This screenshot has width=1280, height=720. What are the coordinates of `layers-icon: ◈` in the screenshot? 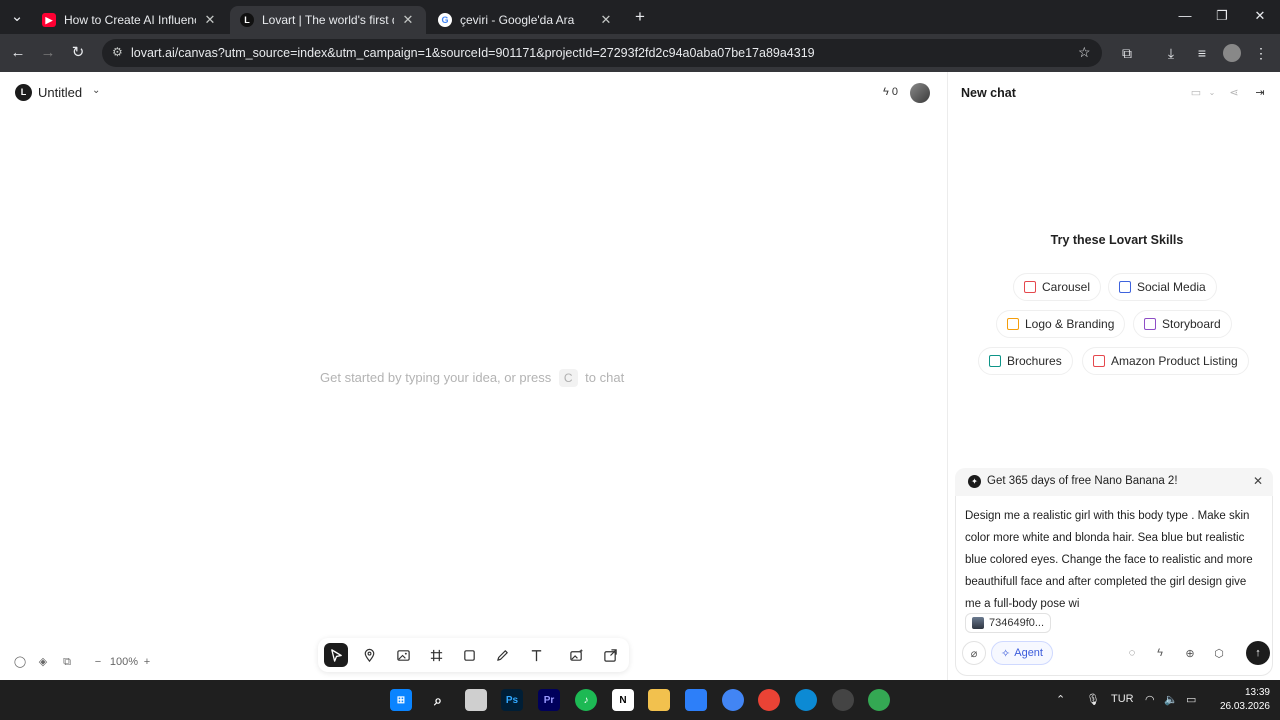 It's located at (43, 662).